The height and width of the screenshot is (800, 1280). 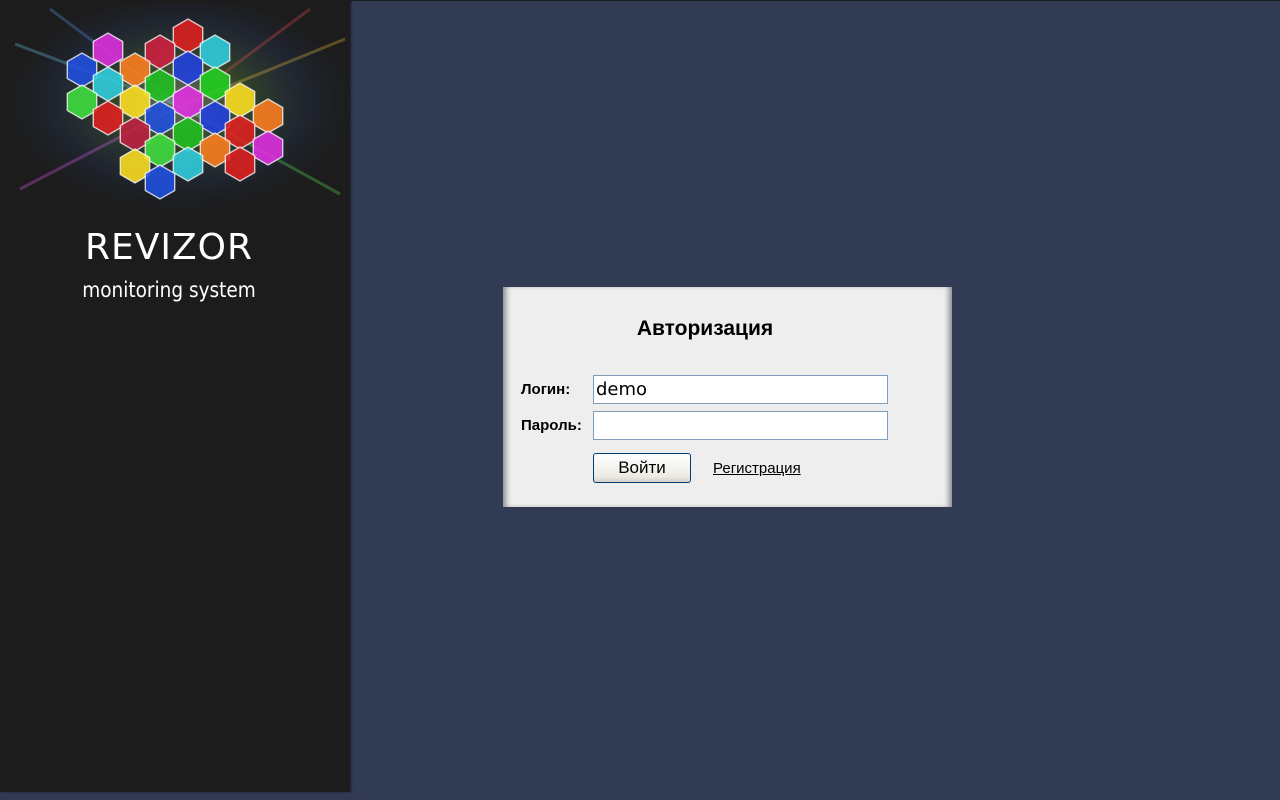 I want to click on password-input, so click(x=740, y=425).